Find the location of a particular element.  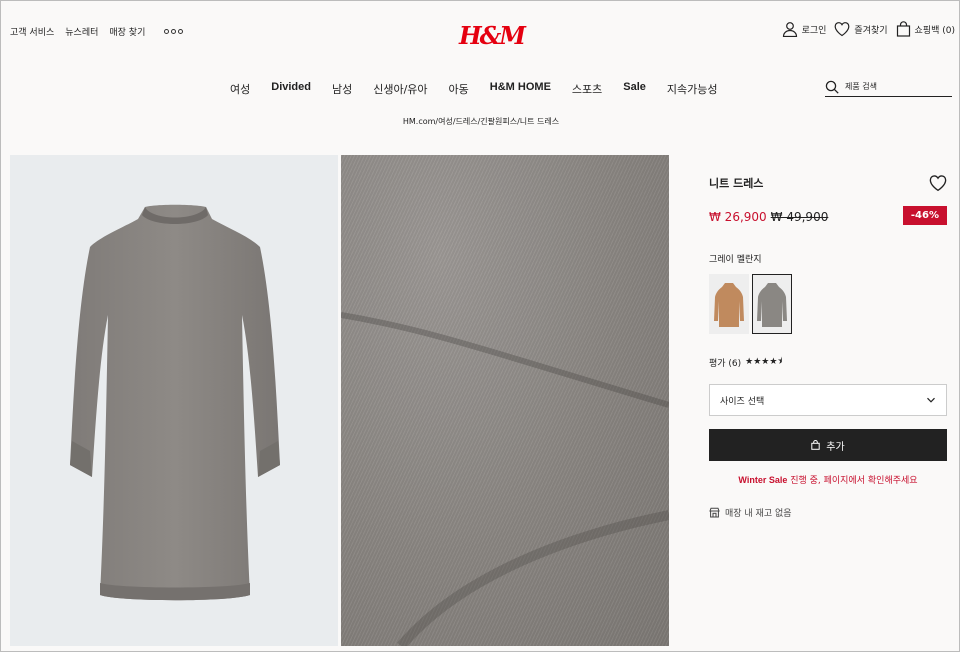

shopping-bag-icon is located at coordinates (903, 29).